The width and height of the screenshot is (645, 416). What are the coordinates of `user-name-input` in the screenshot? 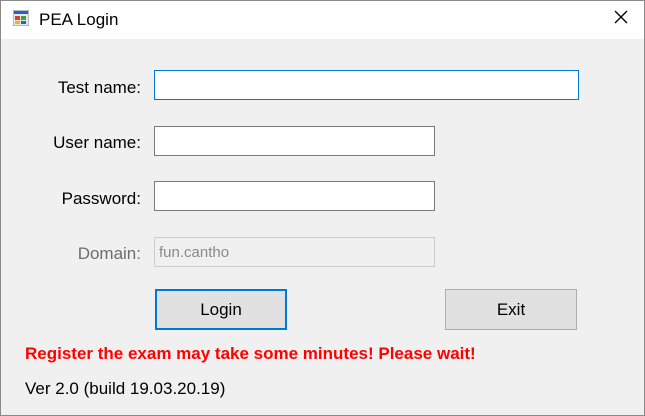 It's located at (294, 141).